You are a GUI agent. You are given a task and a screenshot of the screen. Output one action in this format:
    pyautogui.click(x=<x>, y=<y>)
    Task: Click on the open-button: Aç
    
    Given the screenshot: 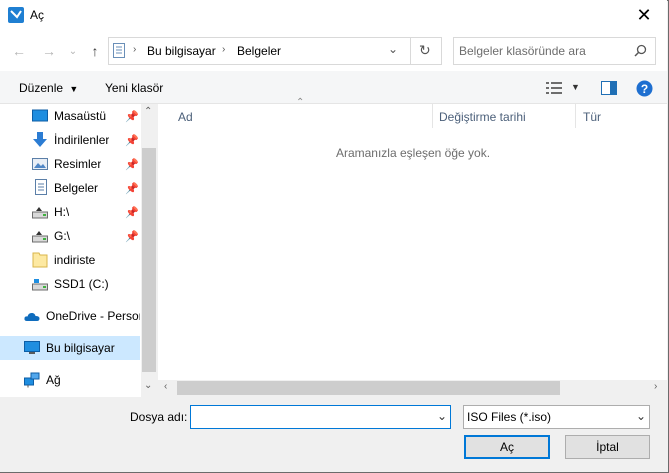 What is the action you would take?
    pyautogui.click(x=507, y=447)
    